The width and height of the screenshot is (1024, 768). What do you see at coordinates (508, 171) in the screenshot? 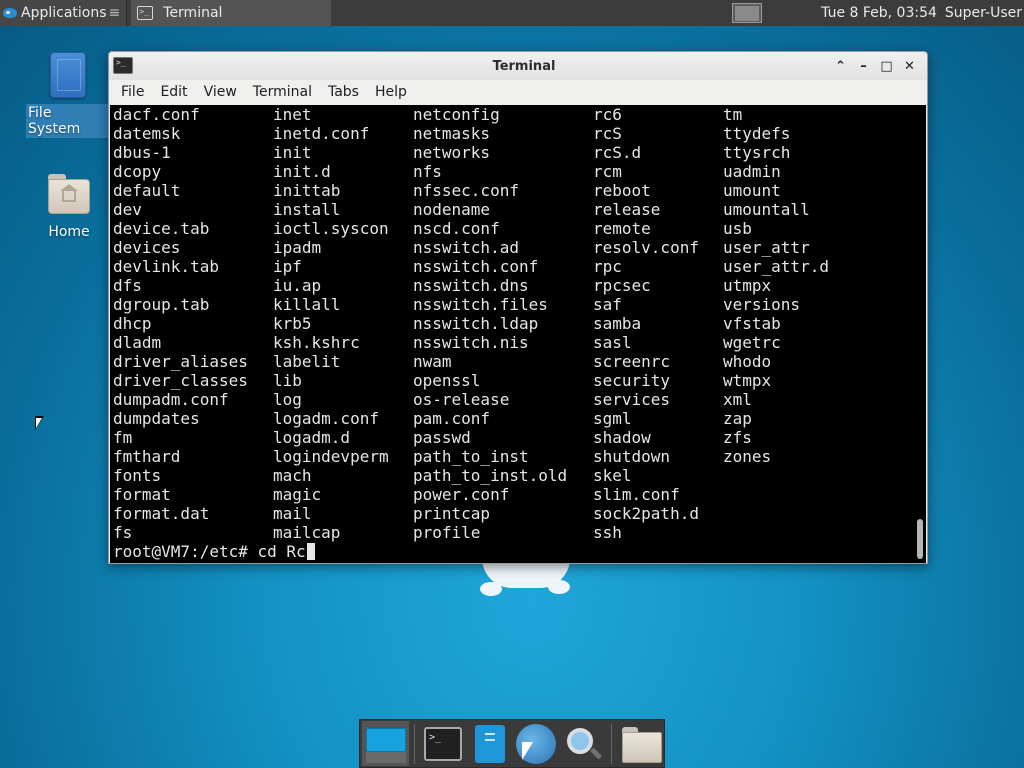
I see `terminal-line: dcopy init.d nfs rcm uadmin` at bounding box center [508, 171].